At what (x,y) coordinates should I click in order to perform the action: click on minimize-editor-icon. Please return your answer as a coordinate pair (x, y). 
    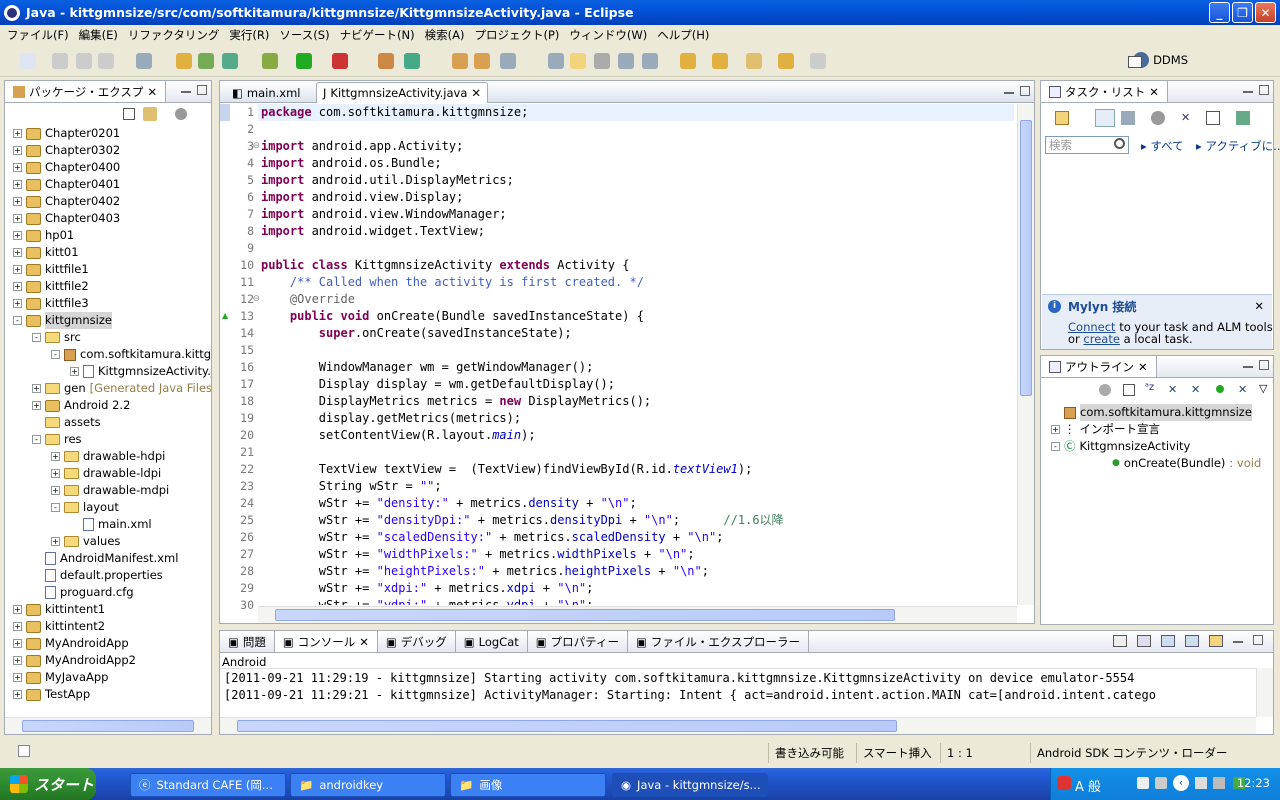
    Looking at the image, I should click on (1009, 92).